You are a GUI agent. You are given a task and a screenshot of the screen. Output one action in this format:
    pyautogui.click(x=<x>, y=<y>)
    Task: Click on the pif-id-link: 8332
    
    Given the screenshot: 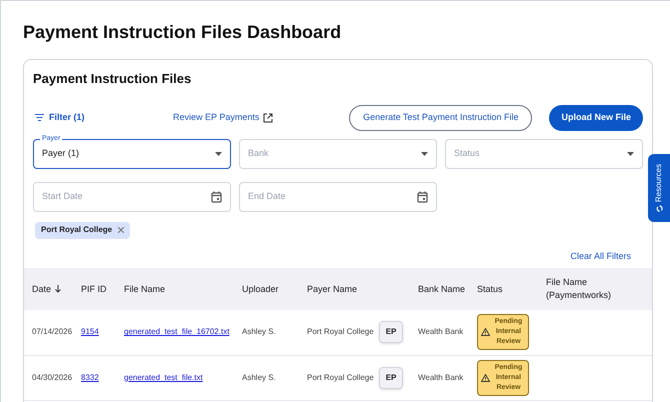 What is the action you would take?
    pyautogui.click(x=90, y=377)
    